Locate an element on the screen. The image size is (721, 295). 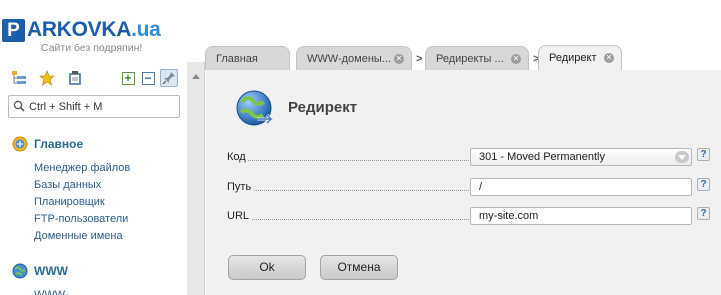
code-select-value: 301 - Moved Permanently is located at coordinates (542, 157).